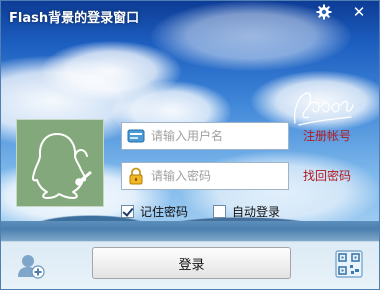 The image size is (380, 290). Describe the element at coordinates (219, 211) in the screenshot. I see `auto-login-box` at that location.